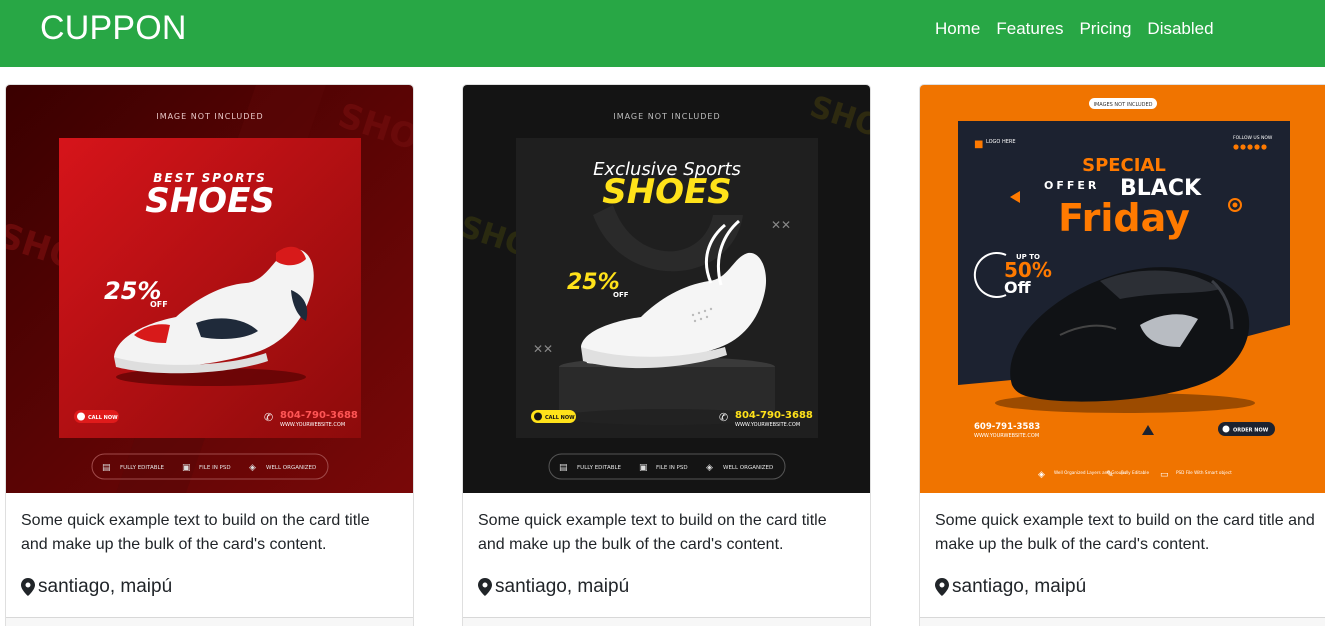 This screenshot has height=626, width=1325. What do you see at coordinates (1105, 29) in the screenshot?
I see `nav-link-pricing: Pricing` at bounding box center [1105, 29].